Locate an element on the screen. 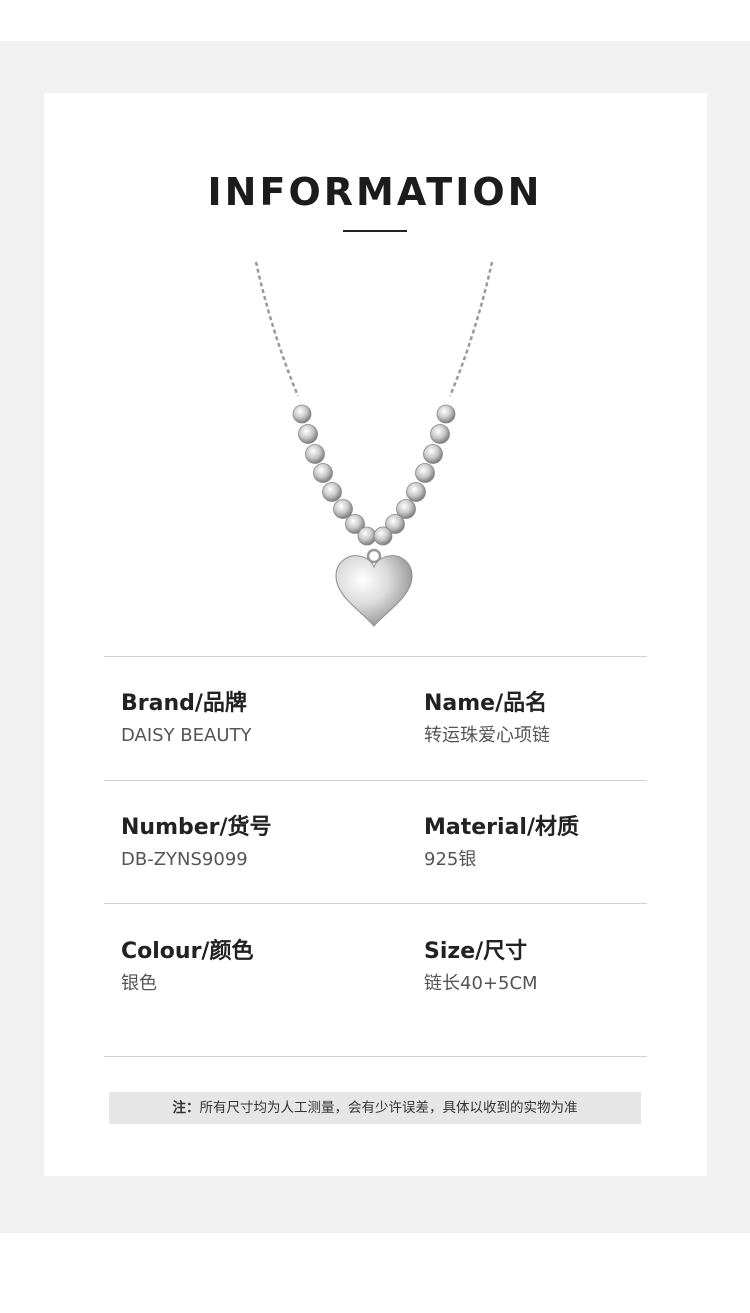 The height and width of the screenshot is (1313, 750). measurement-note: 注：所有尺寸均为人工测量，会有少许误差，具体以收到的实物为准 is located at coordinates (375, 1108).